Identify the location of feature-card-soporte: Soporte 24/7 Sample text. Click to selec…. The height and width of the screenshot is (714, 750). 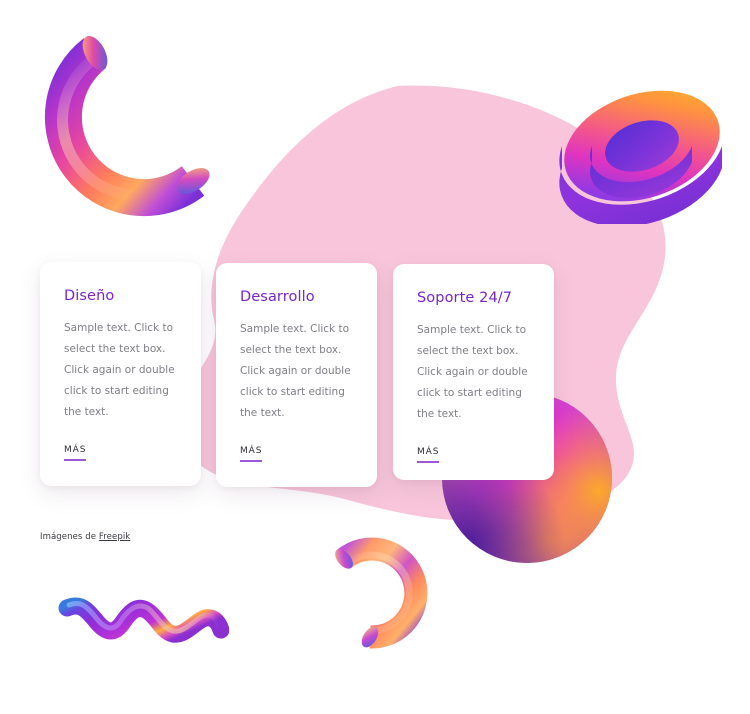
(473, 372).